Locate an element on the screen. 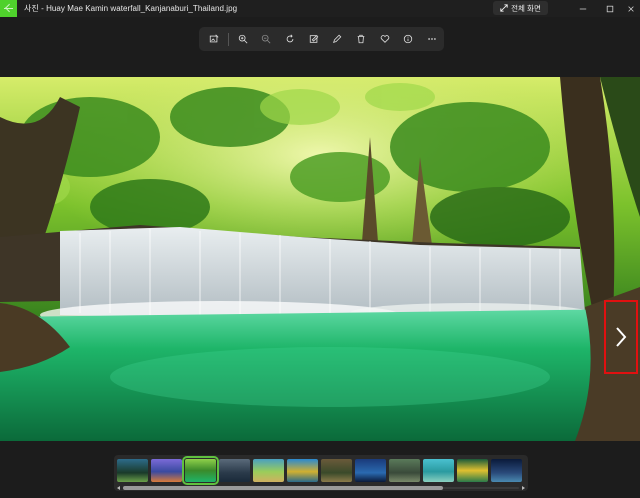  thumbnail-list is located at coordinates (319, 470).